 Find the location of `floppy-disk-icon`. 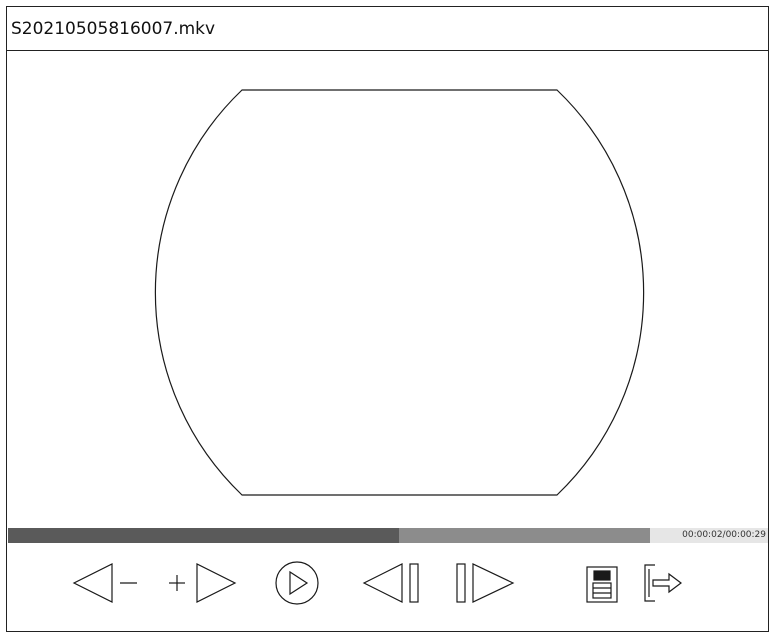

floppy-disk-icon is located at coordinates (602, 584).